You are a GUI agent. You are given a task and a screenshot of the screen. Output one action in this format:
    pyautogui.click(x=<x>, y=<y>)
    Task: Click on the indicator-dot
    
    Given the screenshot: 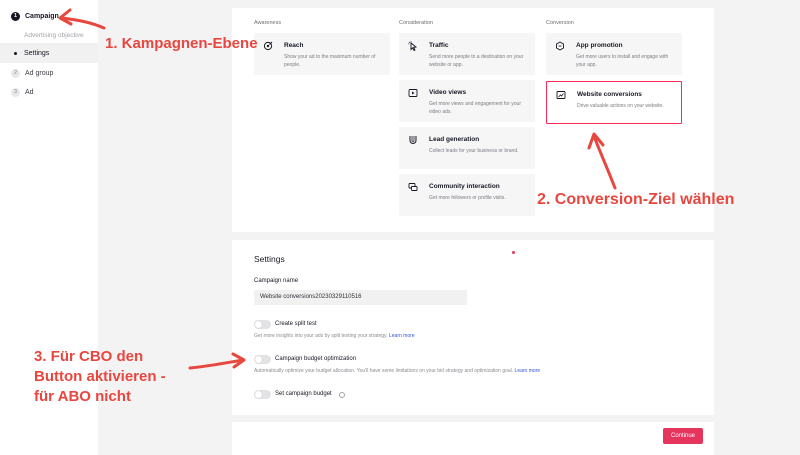 What is the action you would take?
    pyautogui.click(x=513, y=252)
    